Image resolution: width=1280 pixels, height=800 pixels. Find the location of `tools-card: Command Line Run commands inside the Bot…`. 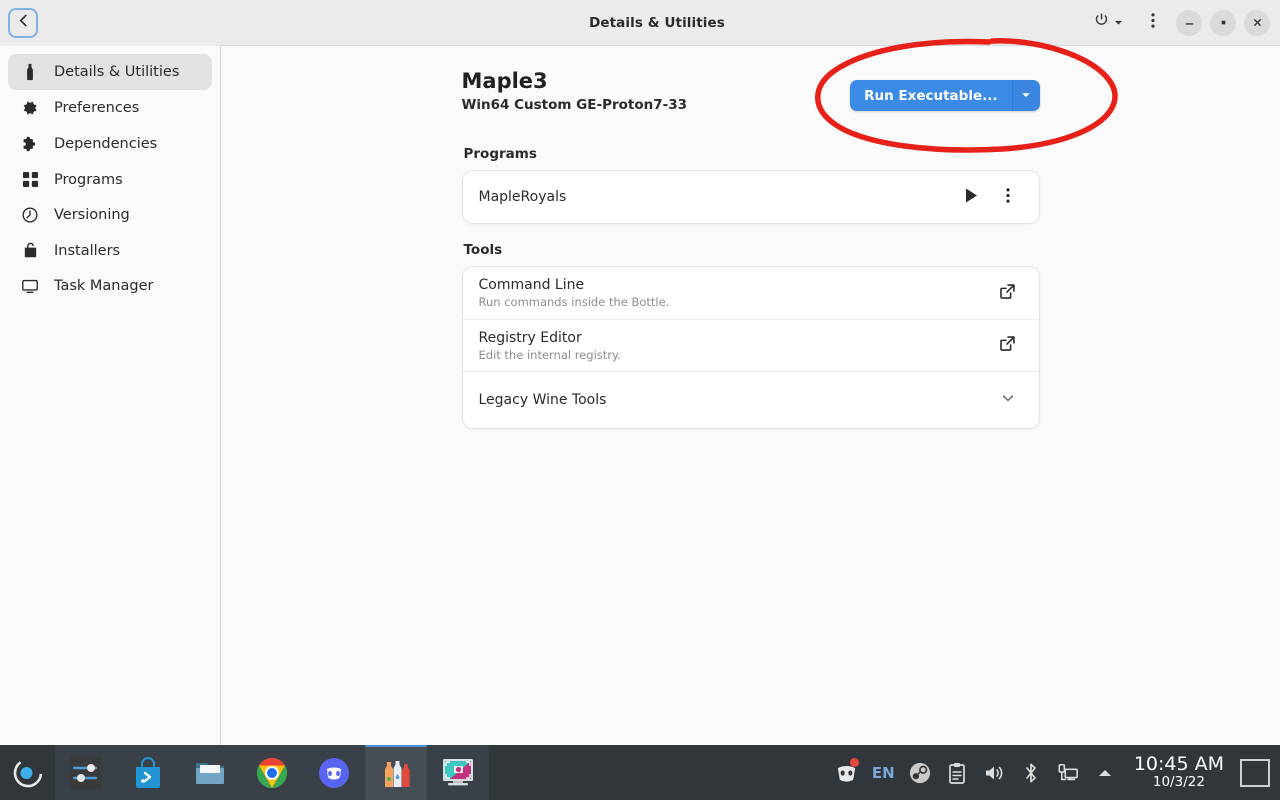

tools-card: Command Line Run commands inside the Bot… is located at coordinates (750, 347).